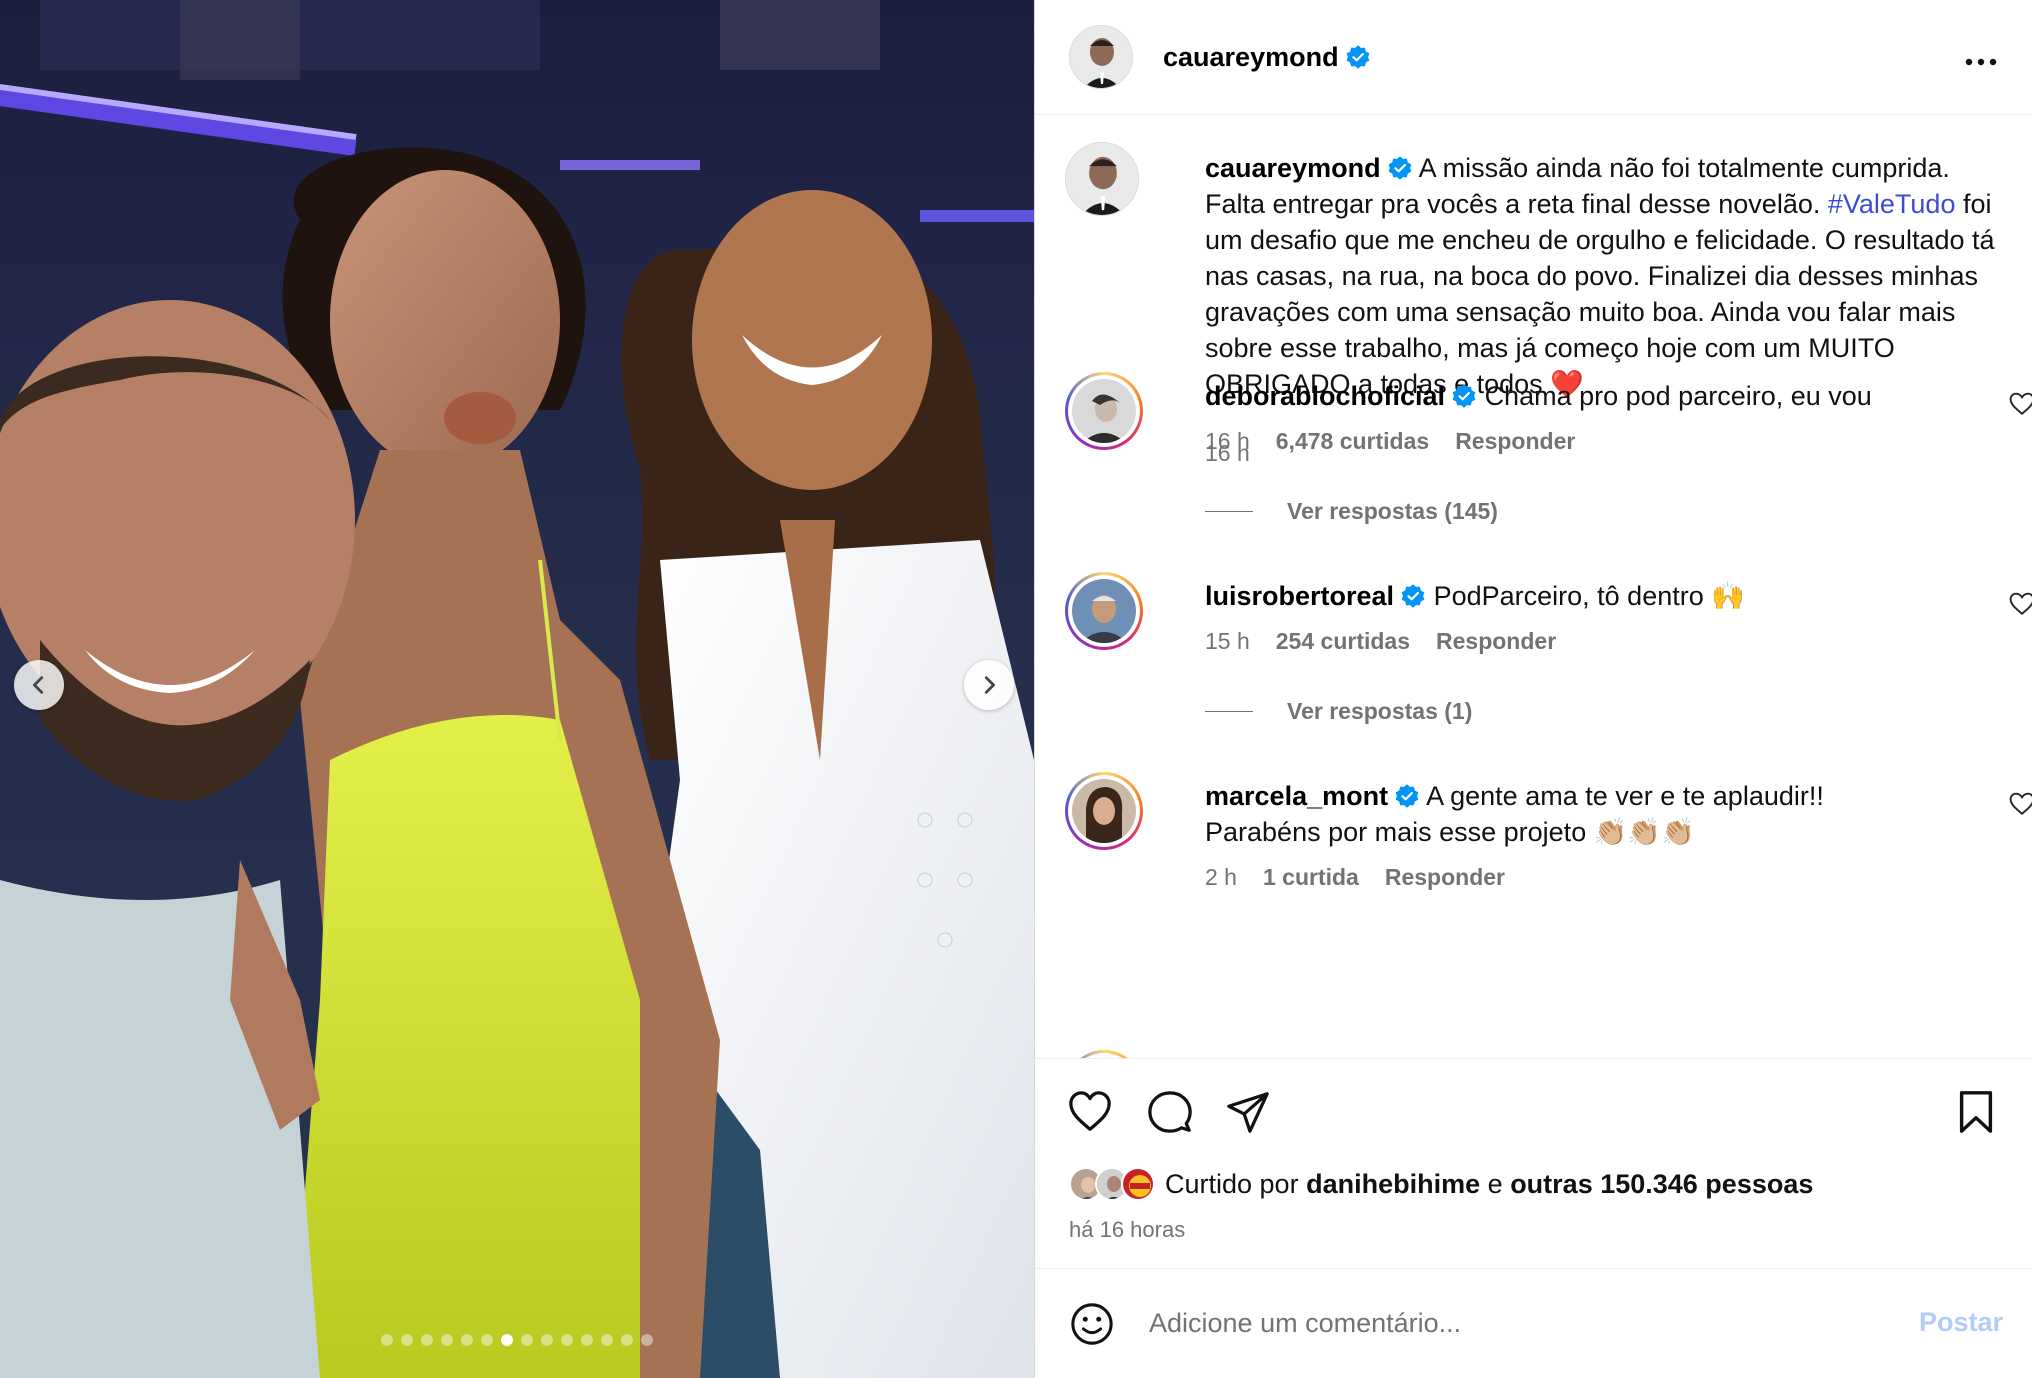 Image resolution: width=2032 pixels, height=1378 pixels. Describe the element at coordinates (1981, 57) in the screenshot. I see `more-options-button` at that location.